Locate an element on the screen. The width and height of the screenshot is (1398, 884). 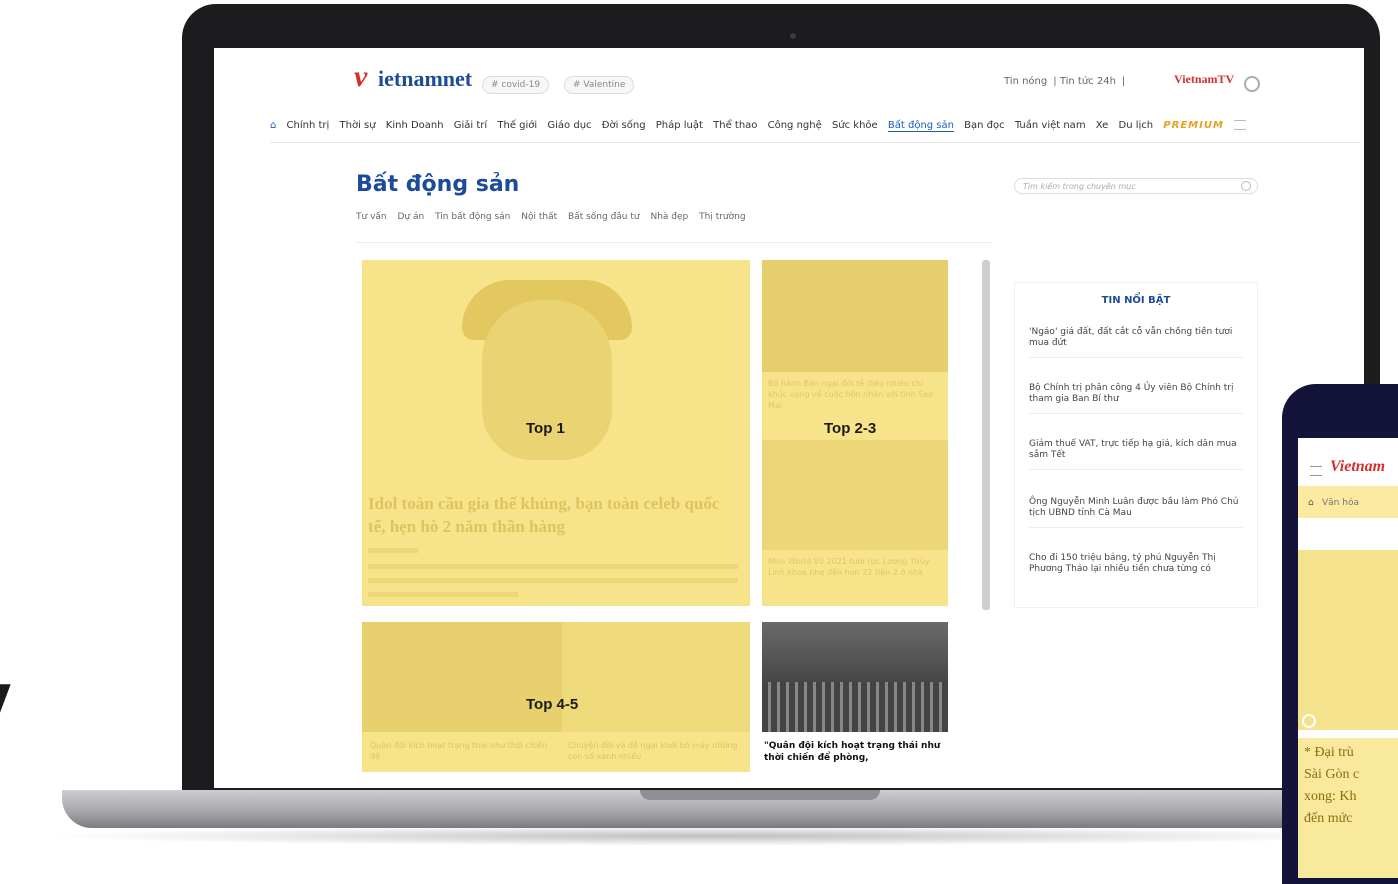
top45-label: Top 4-5 is located at coordinates (552, 704).